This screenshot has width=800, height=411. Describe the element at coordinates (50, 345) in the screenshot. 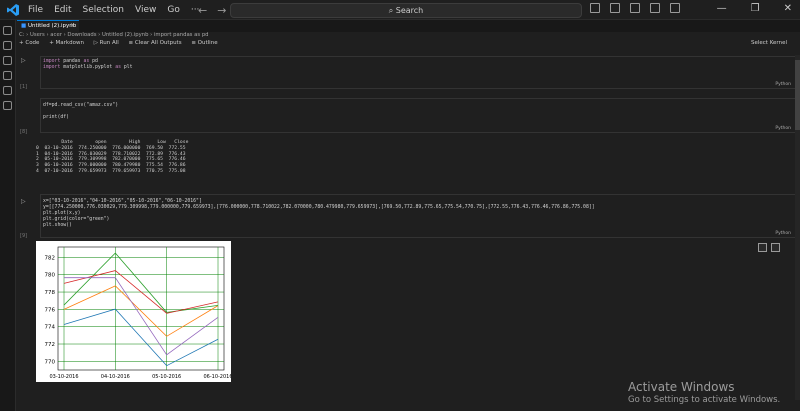

I see `y-tick-label: 772` at that location.